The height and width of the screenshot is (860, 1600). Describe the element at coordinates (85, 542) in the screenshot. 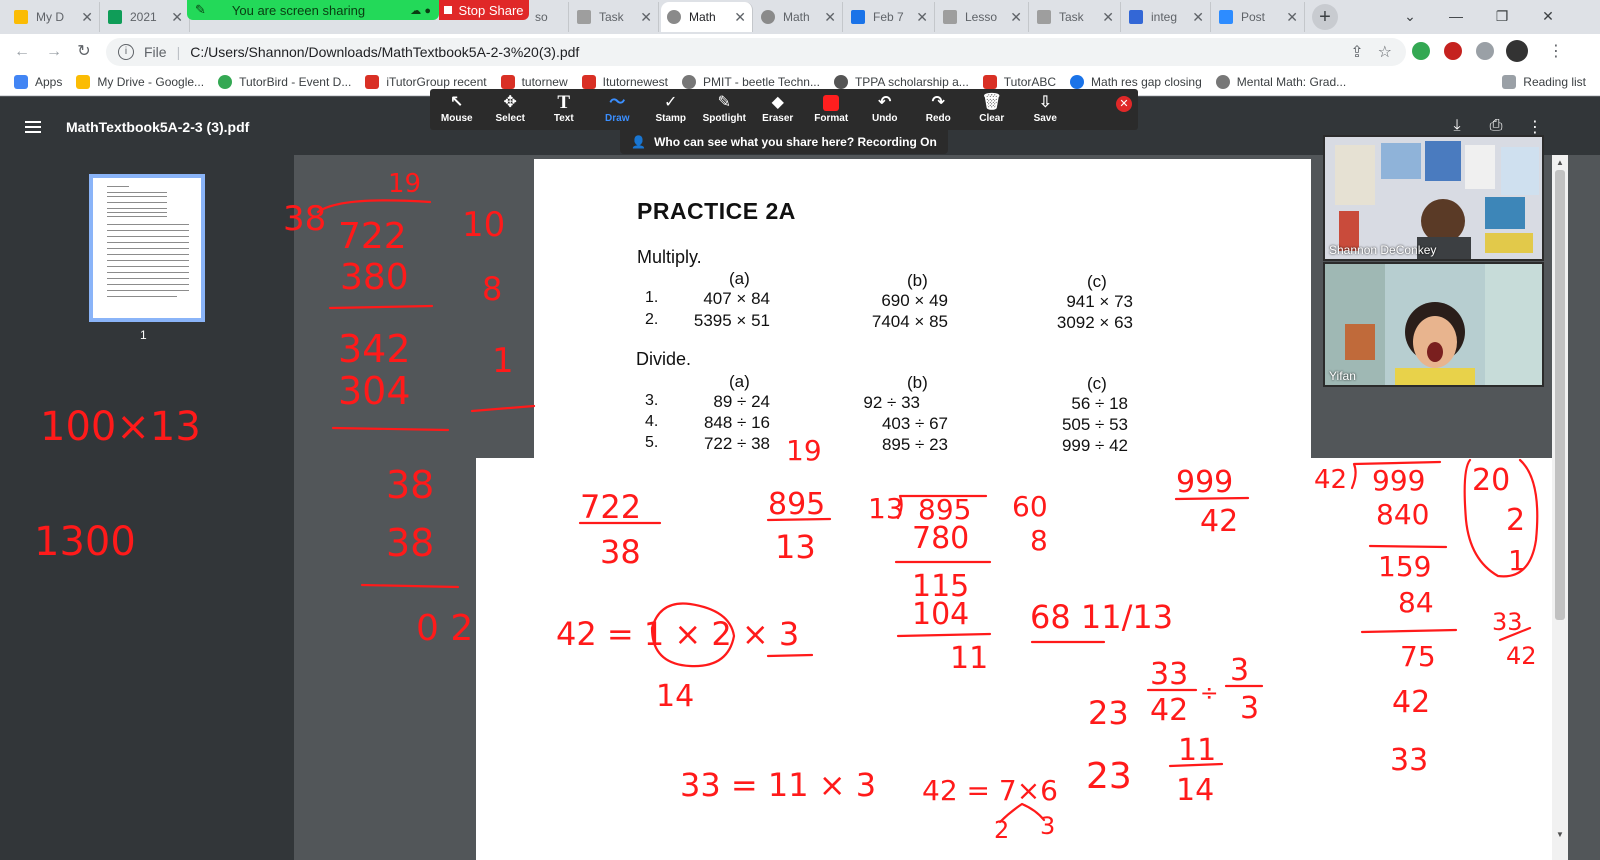

I see `ink-side-note: 1300` at that location.